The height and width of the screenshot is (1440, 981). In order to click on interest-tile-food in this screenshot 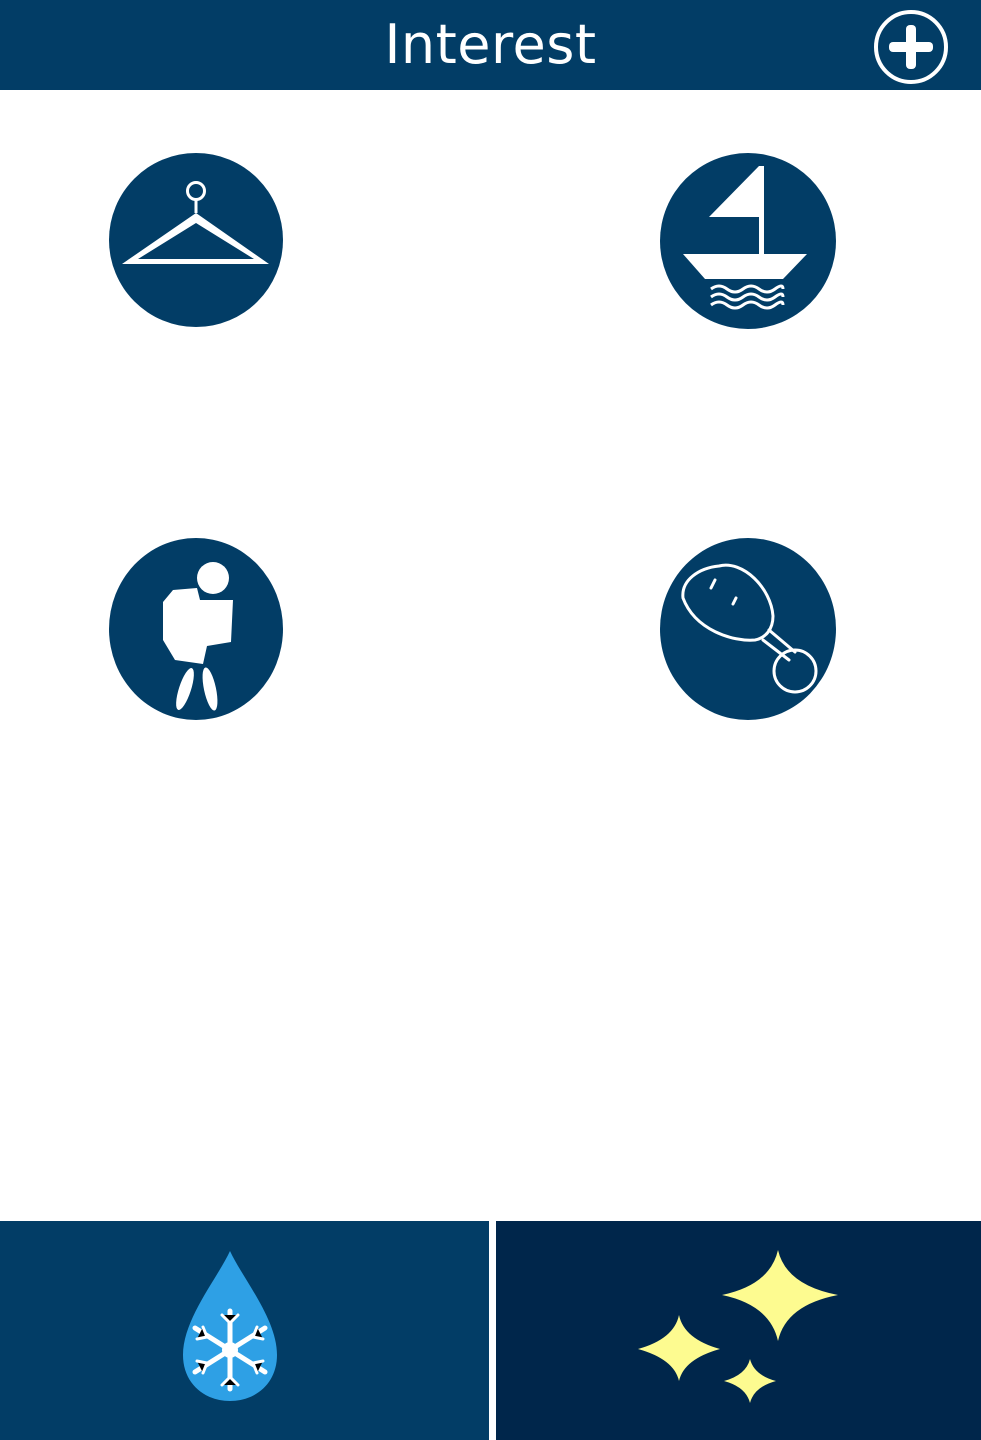, I will do `click(748, 629)`.